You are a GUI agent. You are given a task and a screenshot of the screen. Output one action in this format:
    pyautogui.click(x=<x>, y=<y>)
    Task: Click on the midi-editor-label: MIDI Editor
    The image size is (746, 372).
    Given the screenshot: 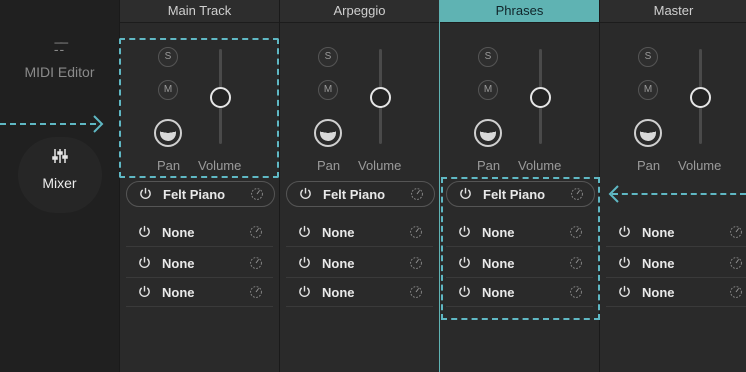 What is the action you would take?
    pyautogui.click(x=59, y=72)
    